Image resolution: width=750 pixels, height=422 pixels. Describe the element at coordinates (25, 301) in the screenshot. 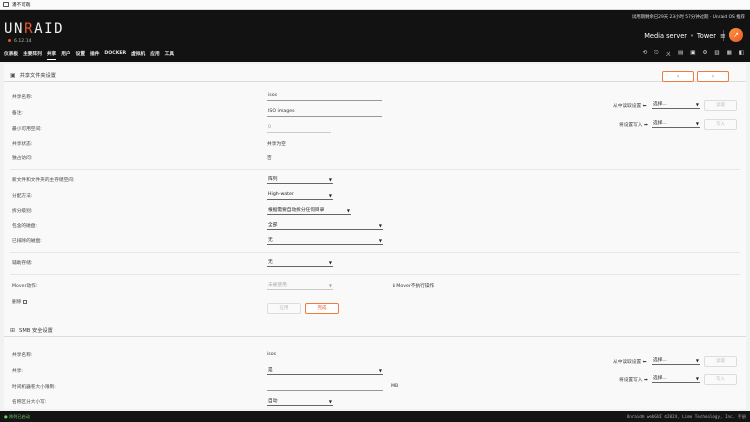

I see `delete-checkbox` at that location.